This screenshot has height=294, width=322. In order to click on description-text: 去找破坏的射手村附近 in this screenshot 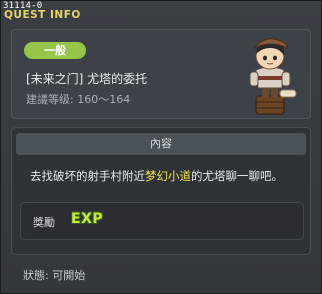, I will do `click(87, 176)`.